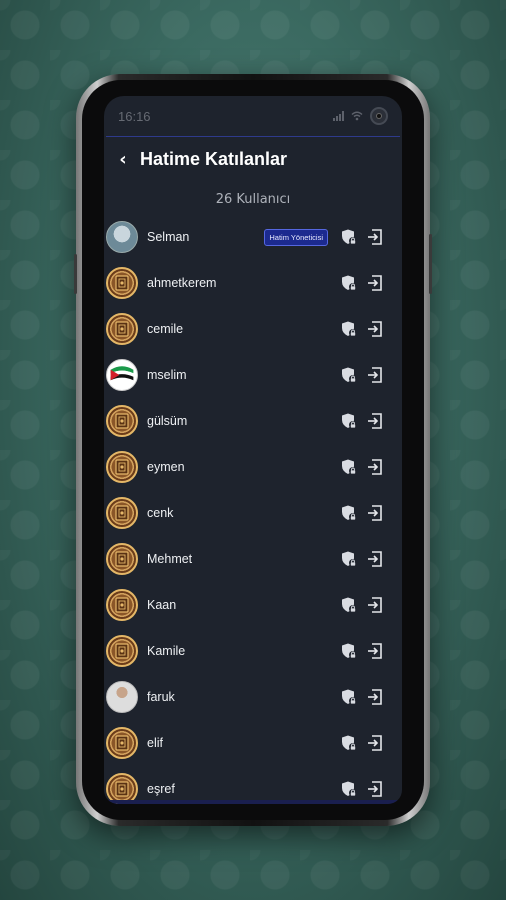  I want to click on list-item: mselim, so click(253, 375).